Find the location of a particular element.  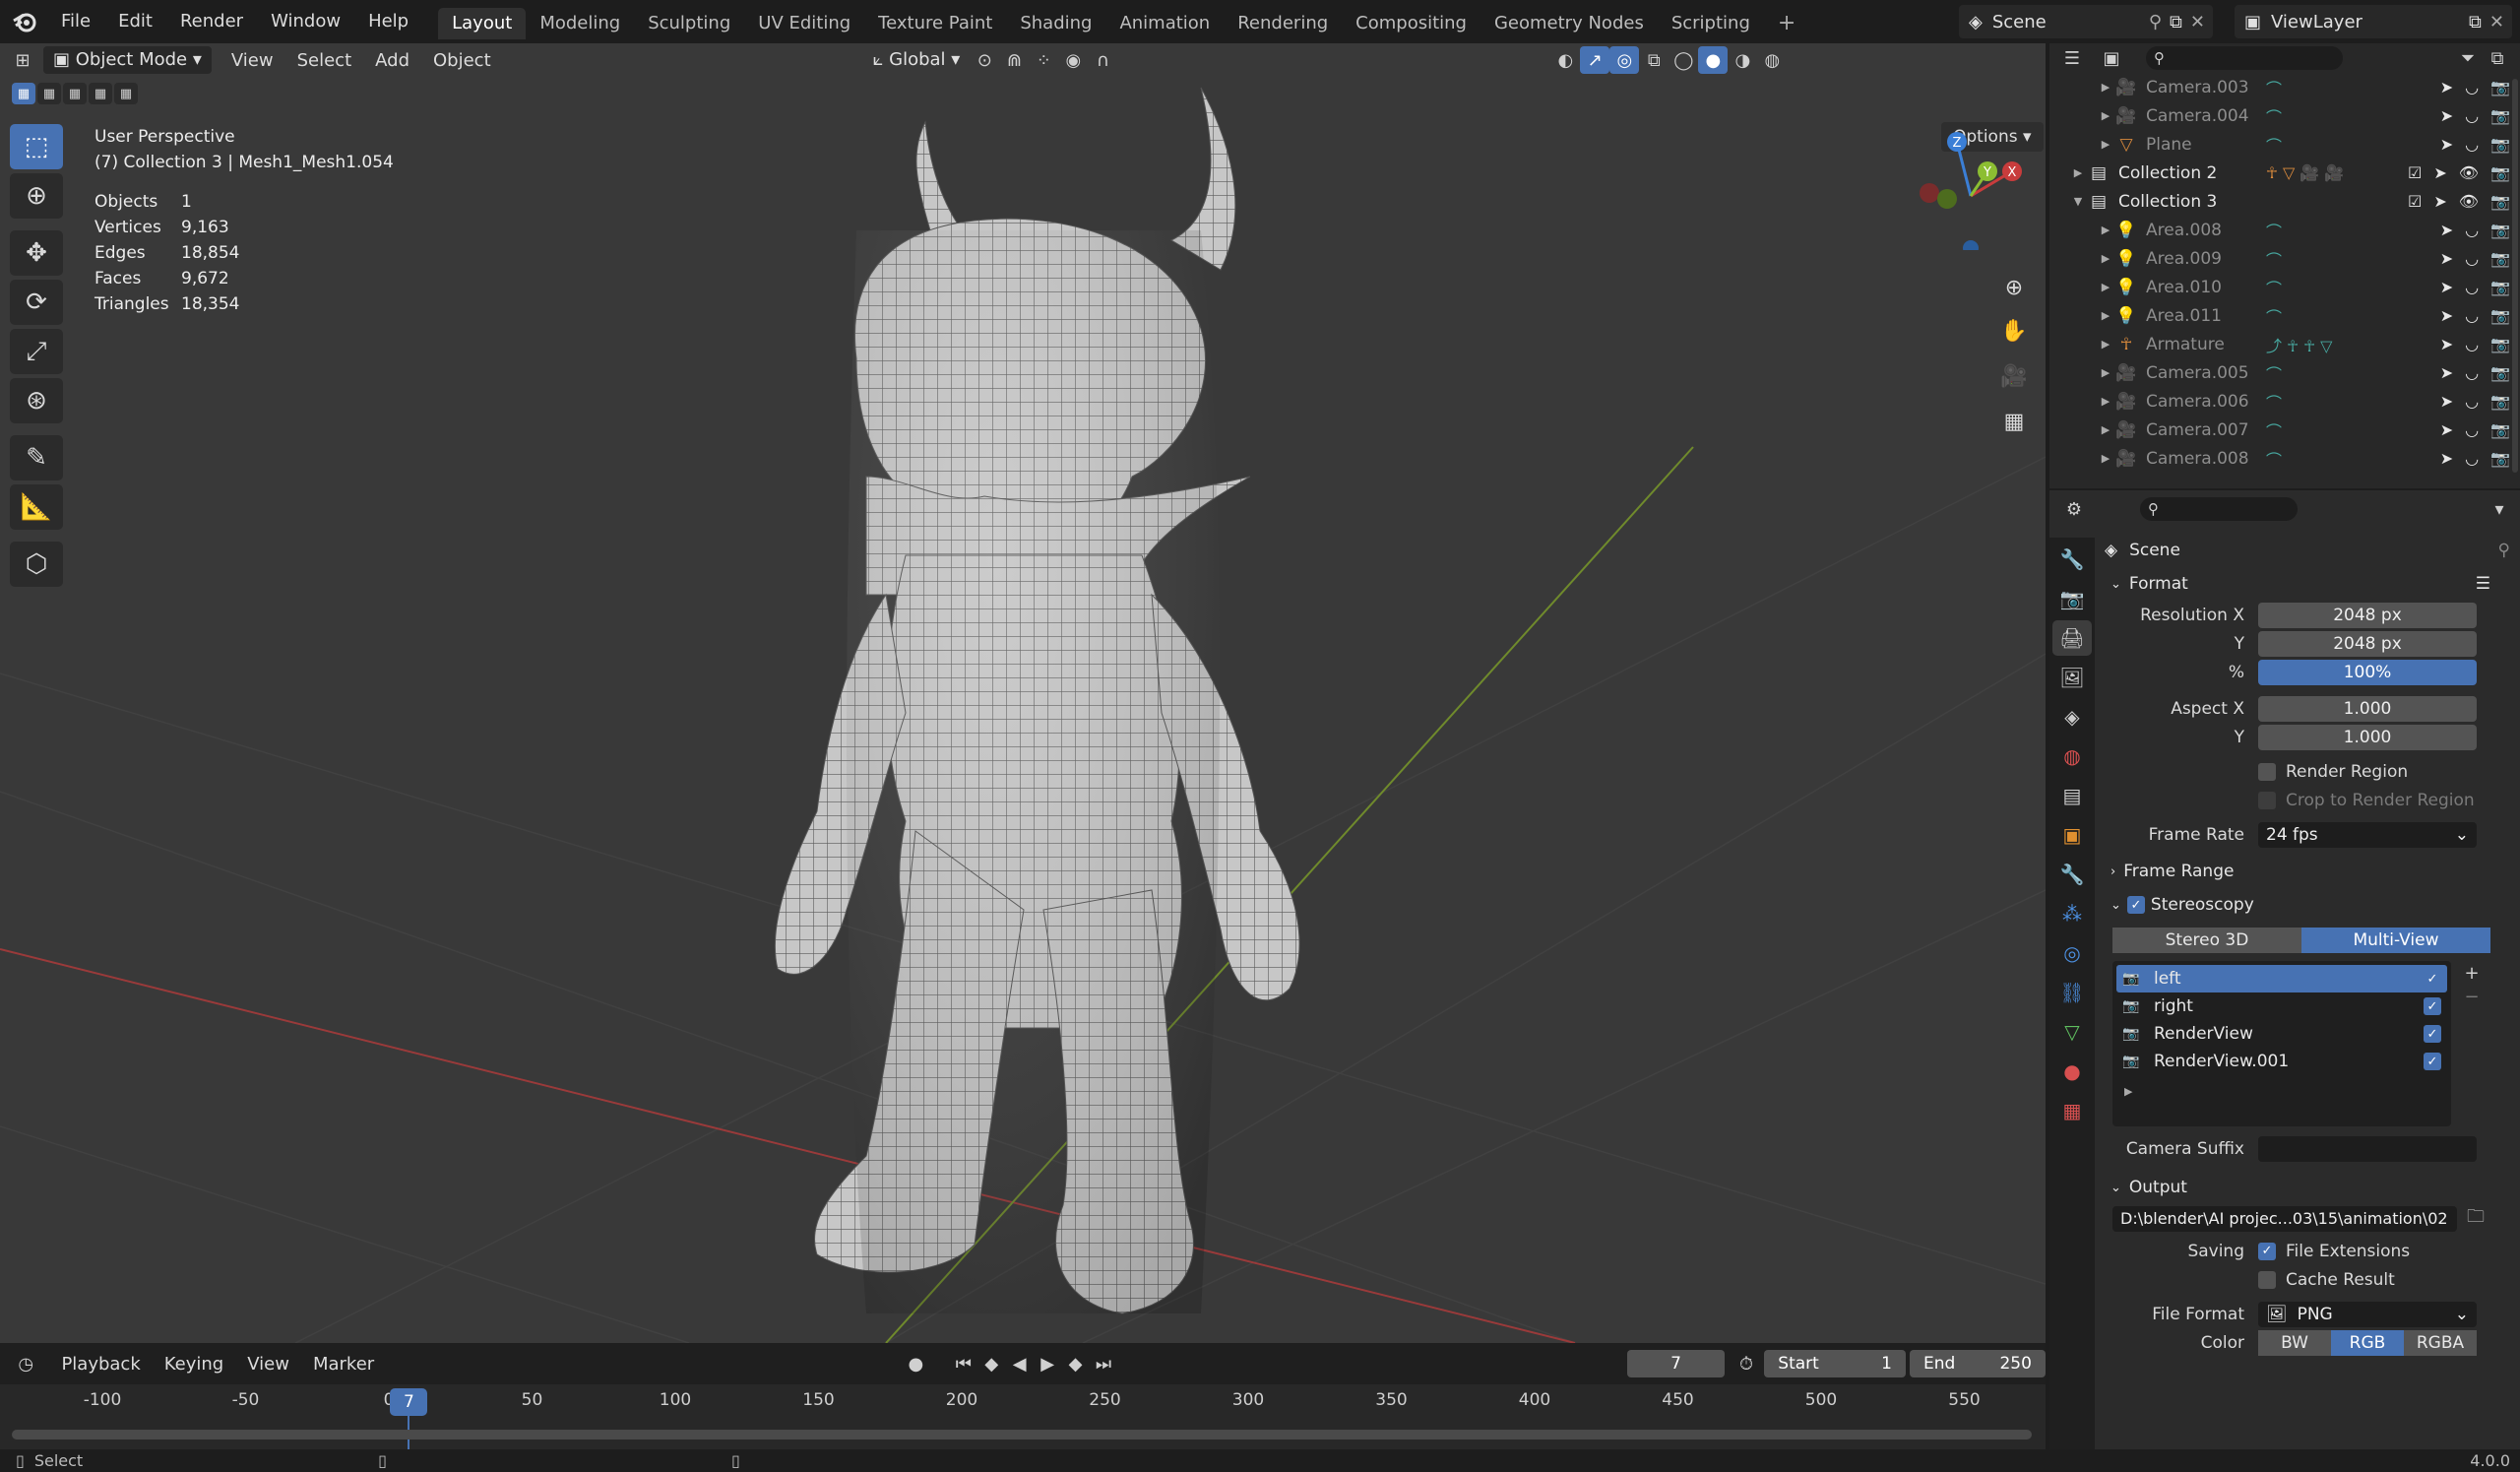

stereo-mode-multi-view: Multi-View is located at coordinates (2395, 940).